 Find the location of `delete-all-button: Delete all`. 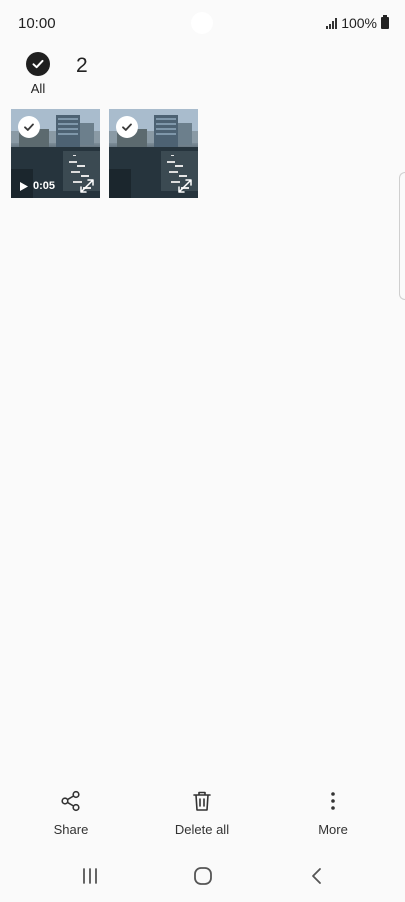

delete-all-button: Delete all is located at coordinates (202, 812).